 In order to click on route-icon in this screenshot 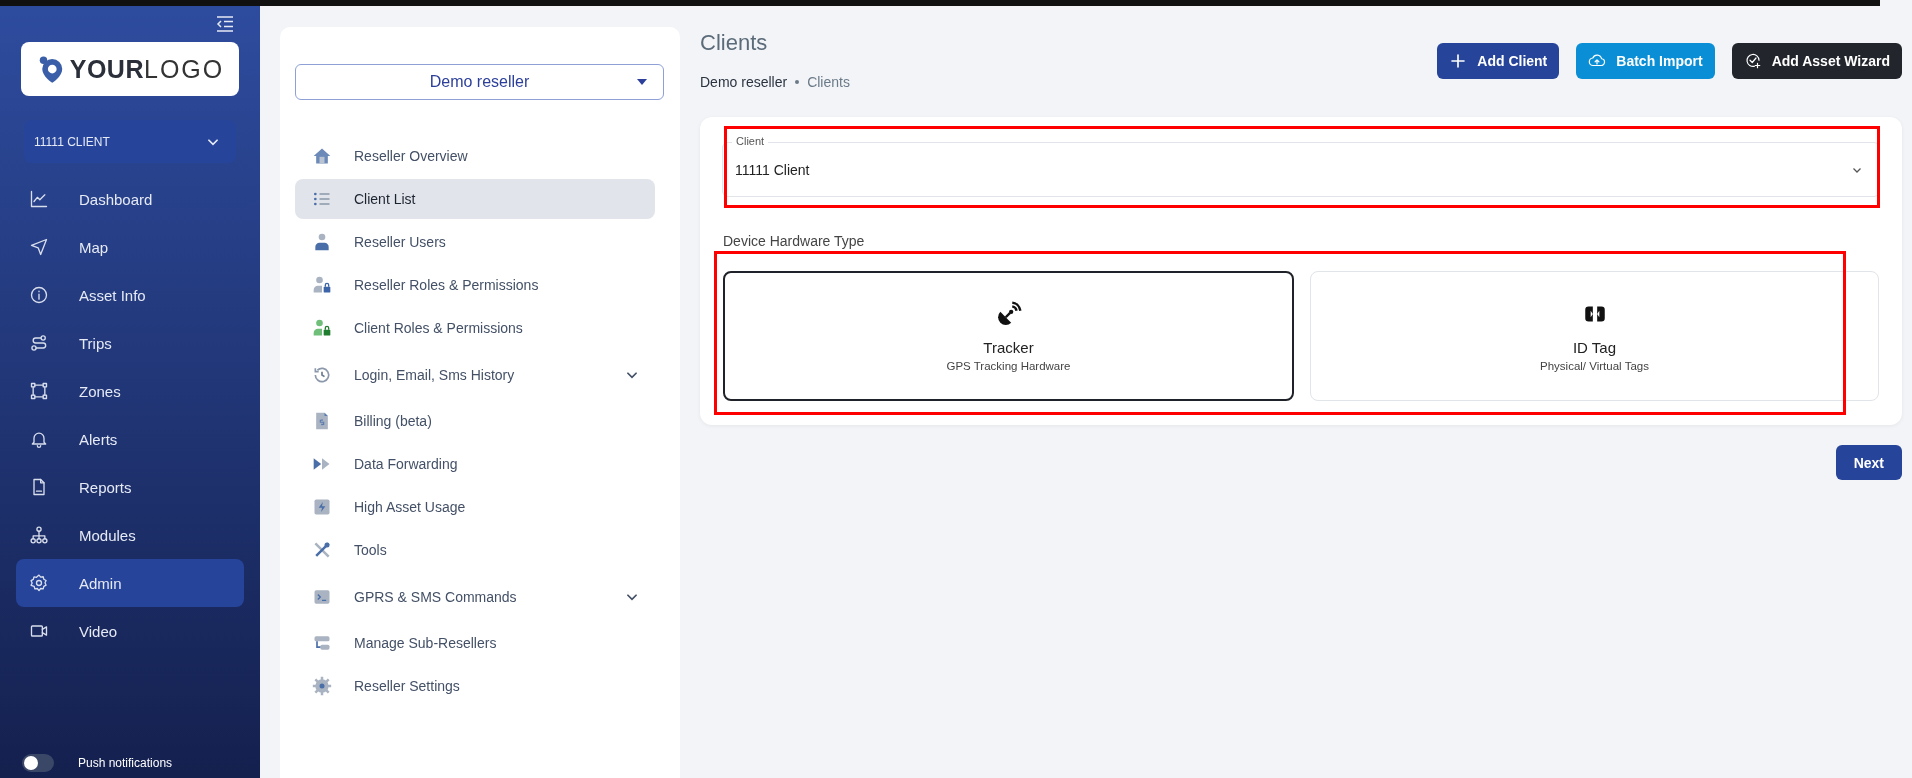, I will do `click(39, 343)`.